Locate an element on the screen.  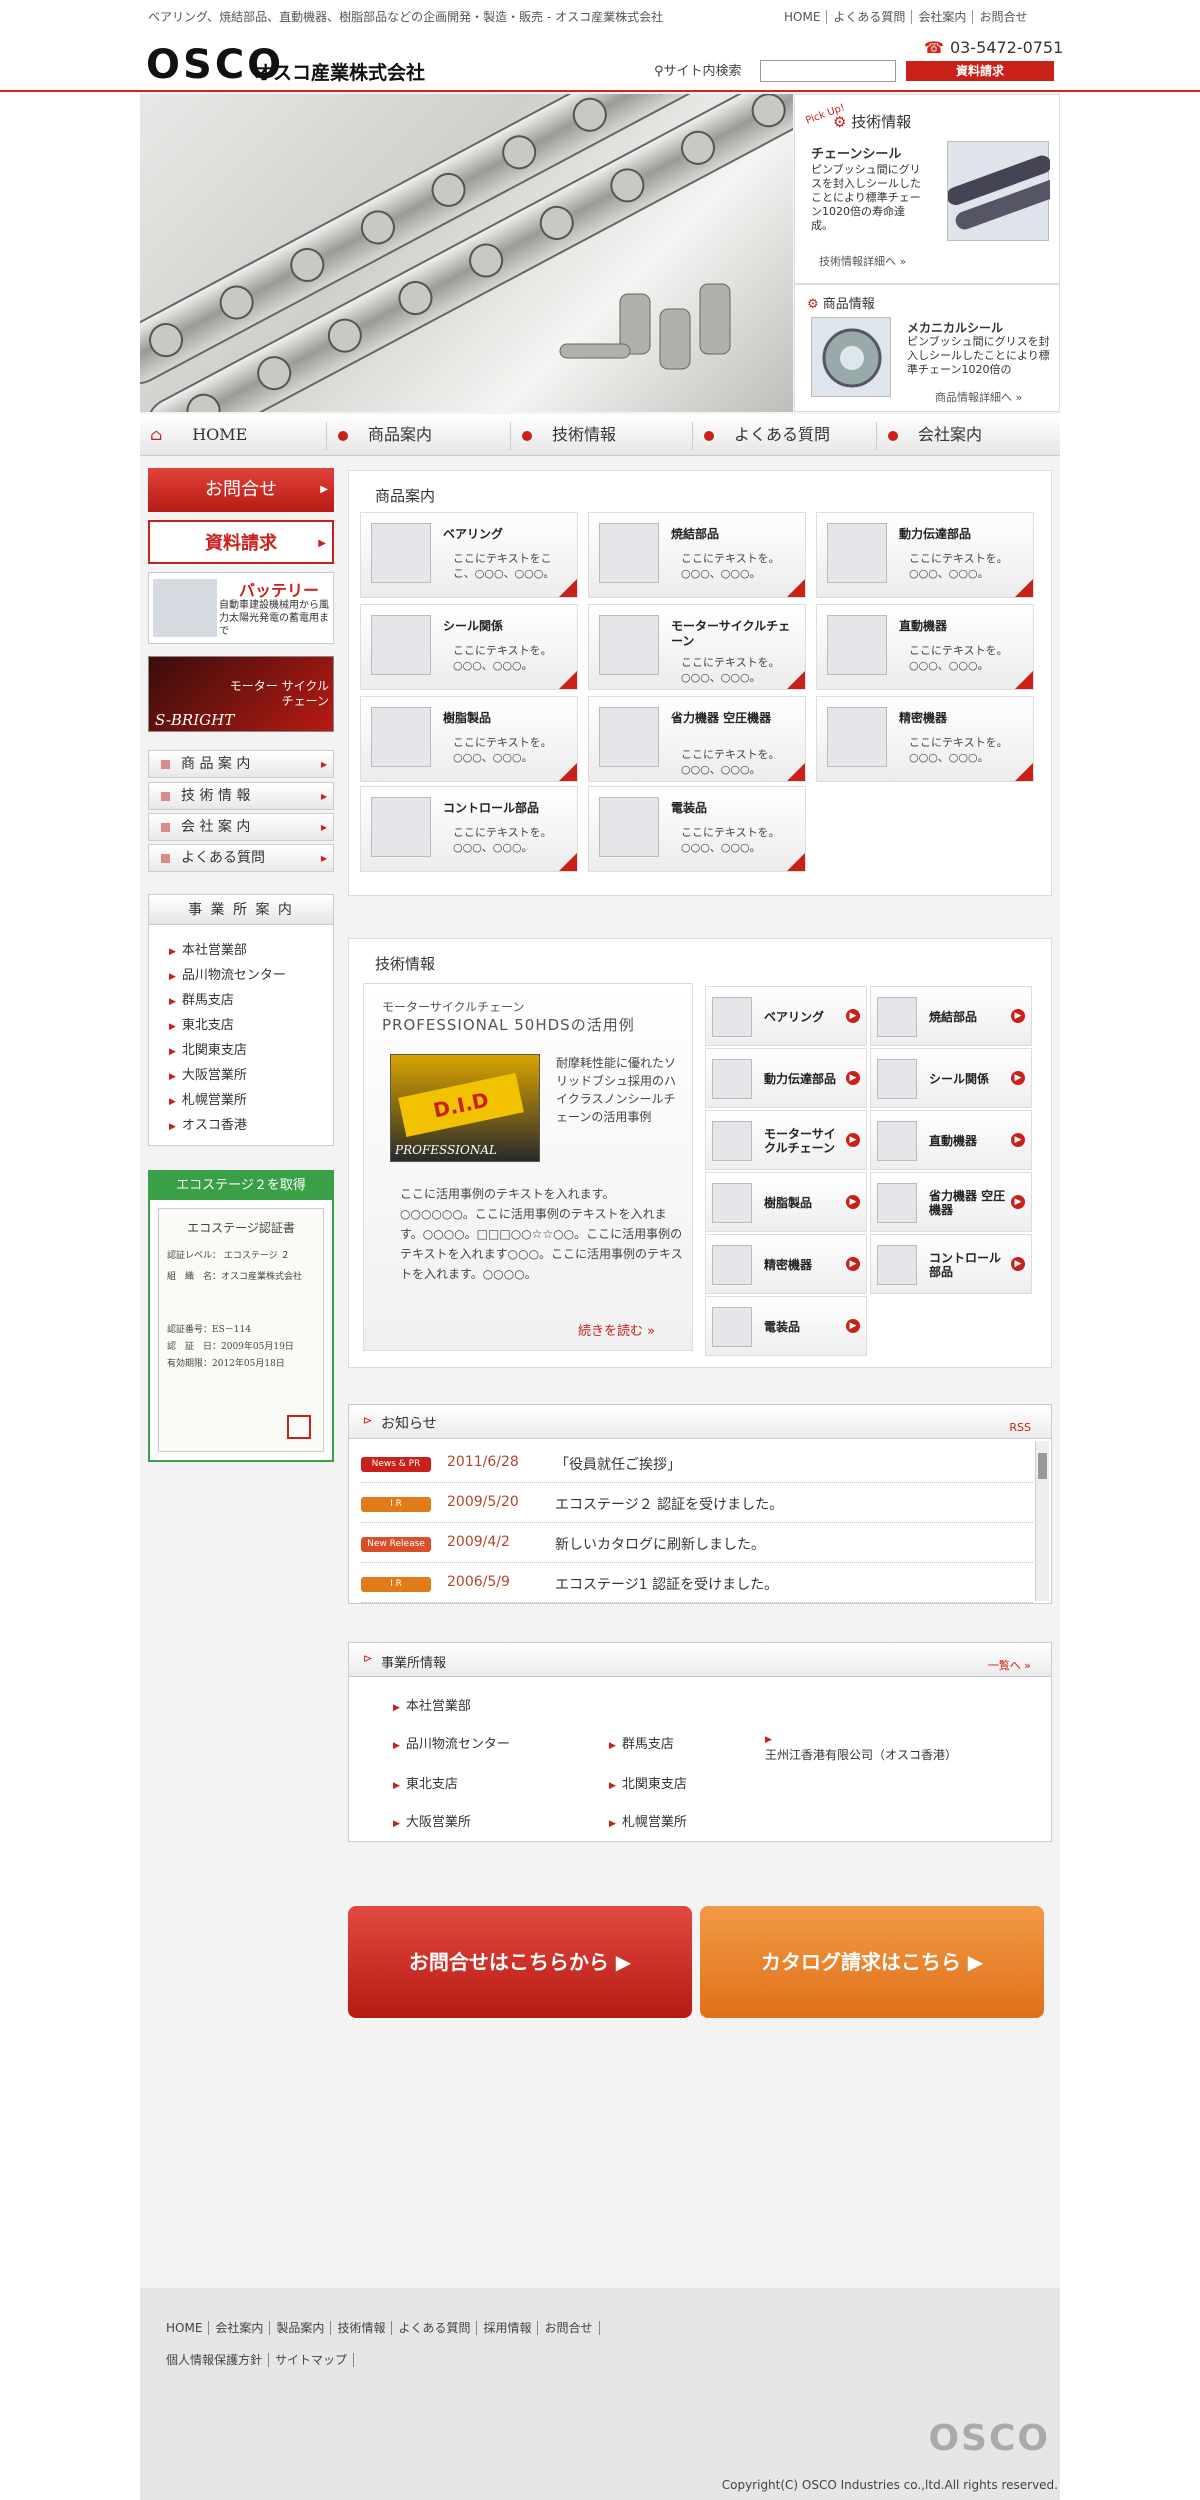
scrollbar-thumb is located at coordinates (1042, 1466).